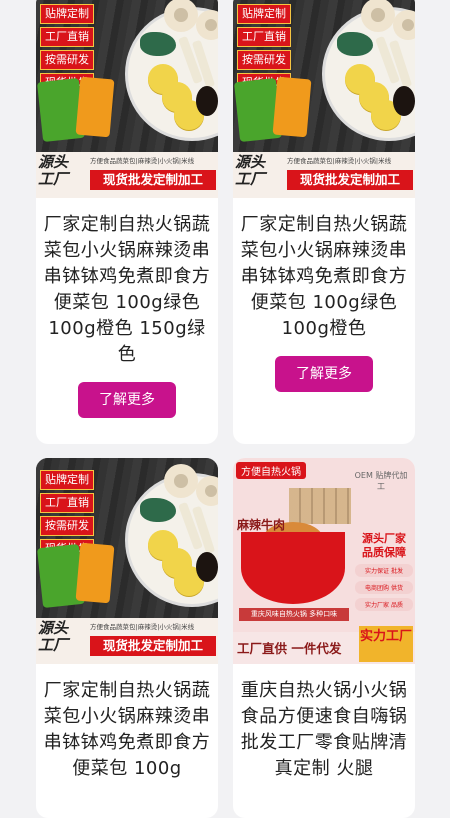 This screenshot has width=450, height=818. Describe the element at coordinates (320, 506) in the screenshot. I see `warehouse-shelf` at that location.